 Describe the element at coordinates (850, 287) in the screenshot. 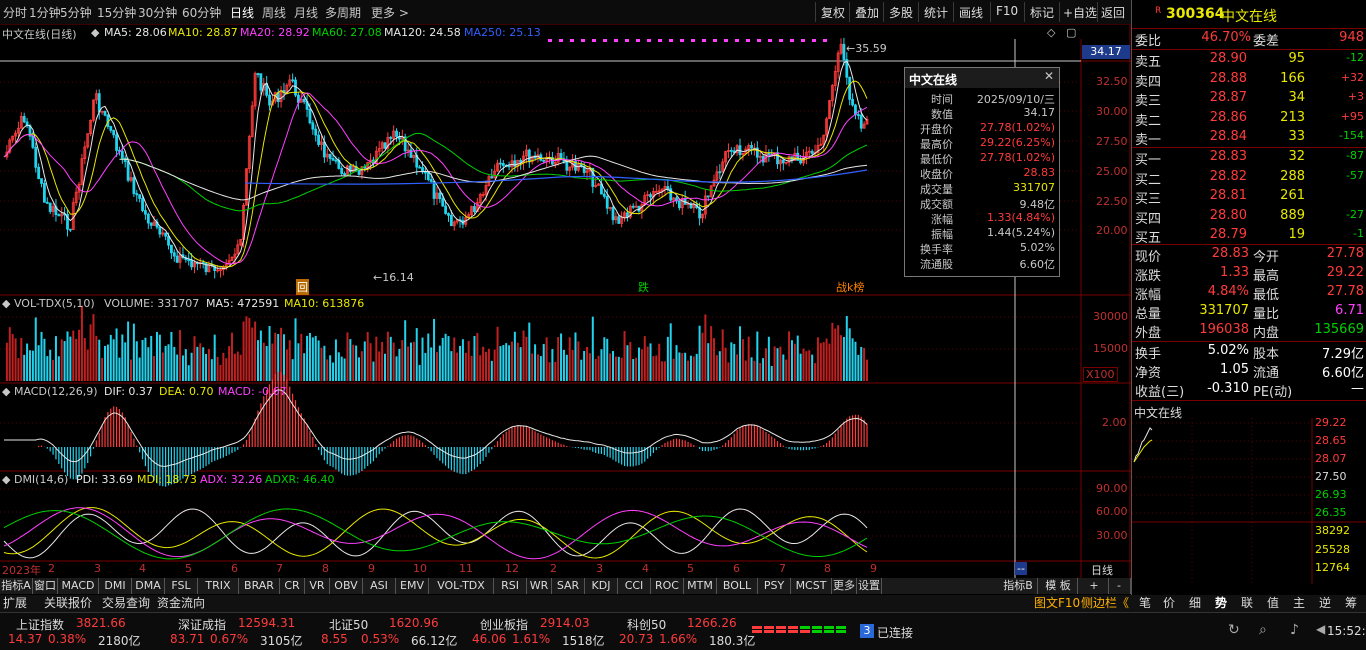

I see `event-marker: 战k榜` at that location.